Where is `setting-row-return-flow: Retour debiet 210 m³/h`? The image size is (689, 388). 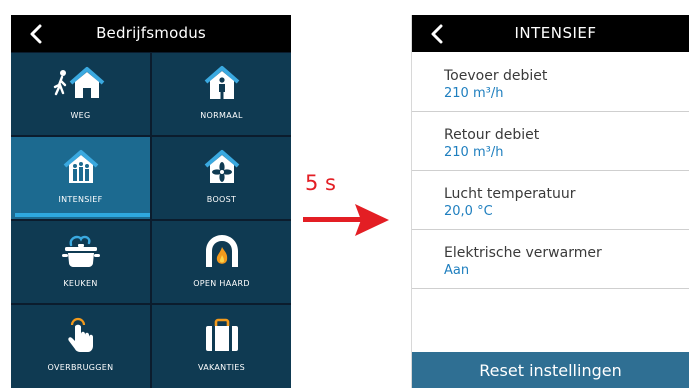
setting-row-return-flow: Retour debiet 210 m³/h is located at coordinates (550, 141).